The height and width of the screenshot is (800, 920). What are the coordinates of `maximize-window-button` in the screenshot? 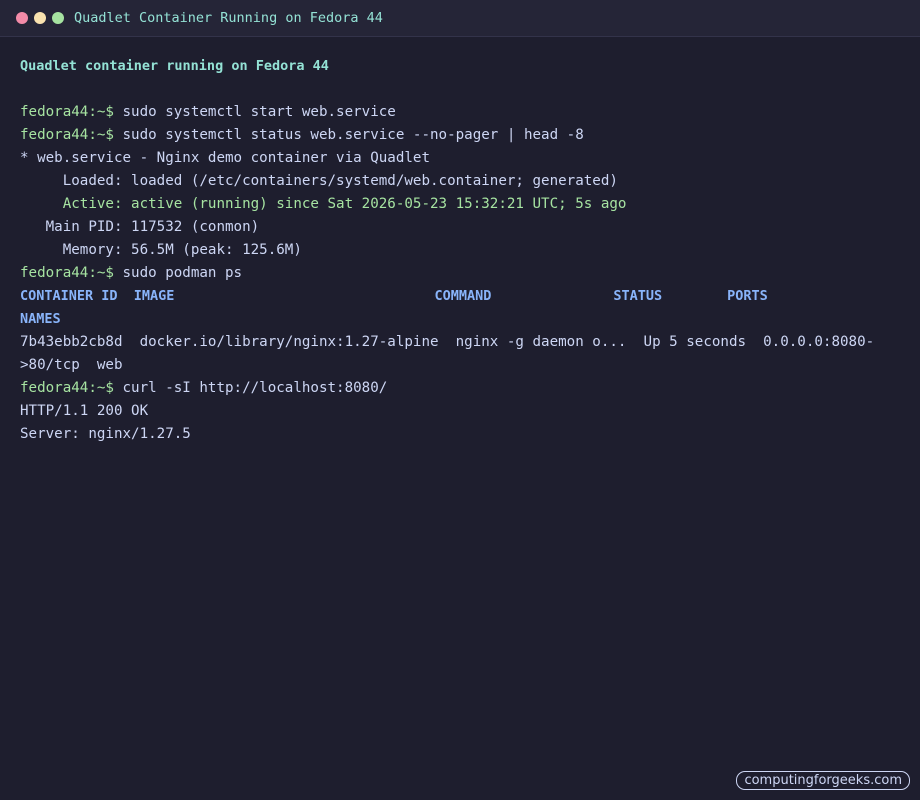 It's located at (58, 18).